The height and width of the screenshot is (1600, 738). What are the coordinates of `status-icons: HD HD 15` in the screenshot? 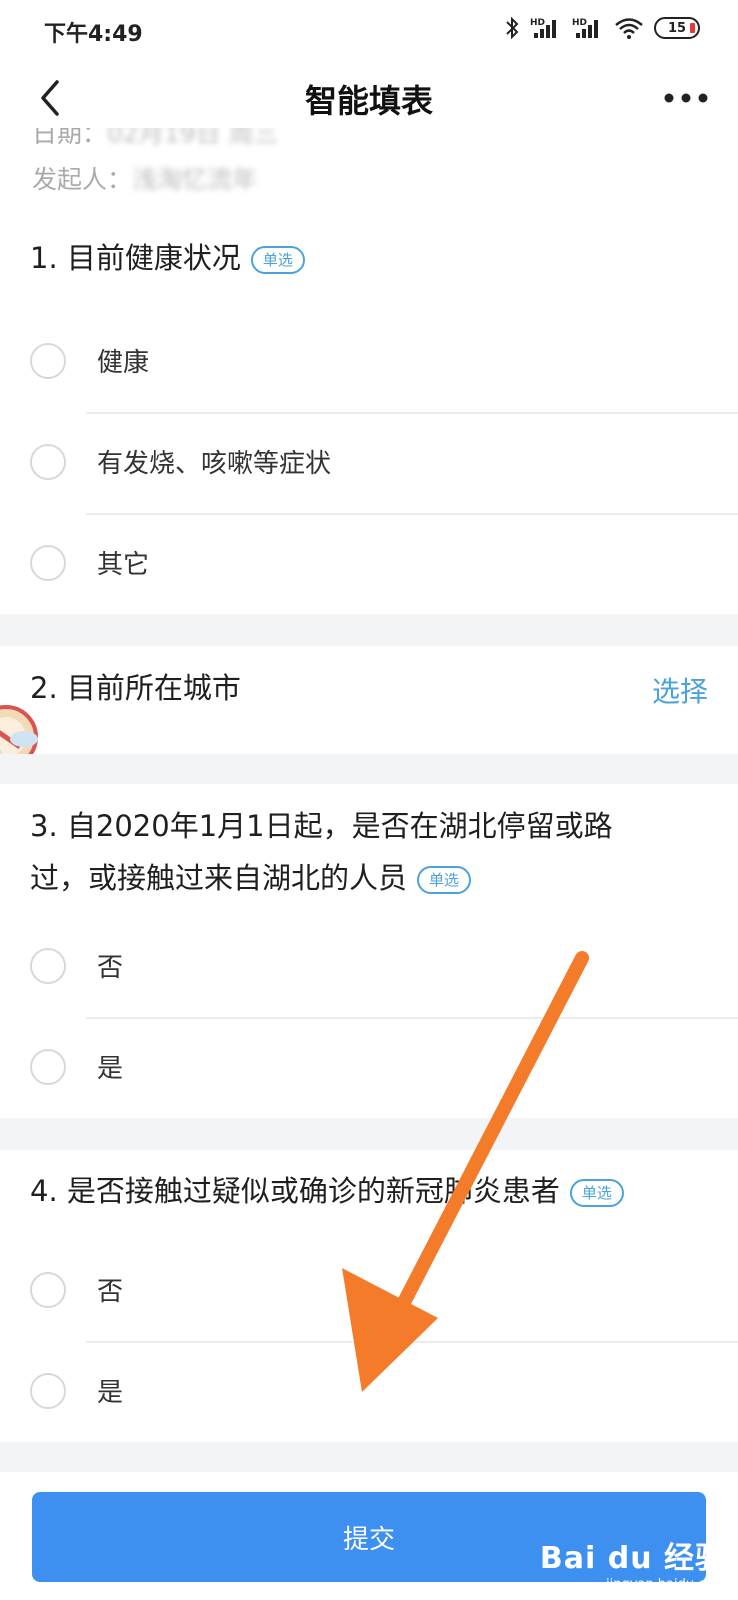 It's located at (602, 28).